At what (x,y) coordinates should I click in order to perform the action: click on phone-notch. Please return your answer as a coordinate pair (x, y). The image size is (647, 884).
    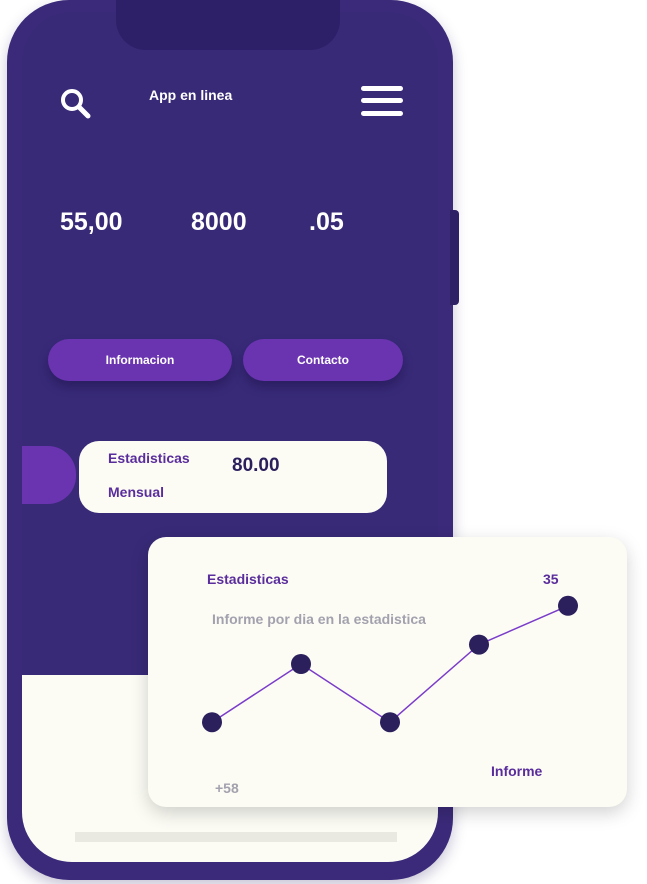
    Looking at the image, I should click on (228, 25).